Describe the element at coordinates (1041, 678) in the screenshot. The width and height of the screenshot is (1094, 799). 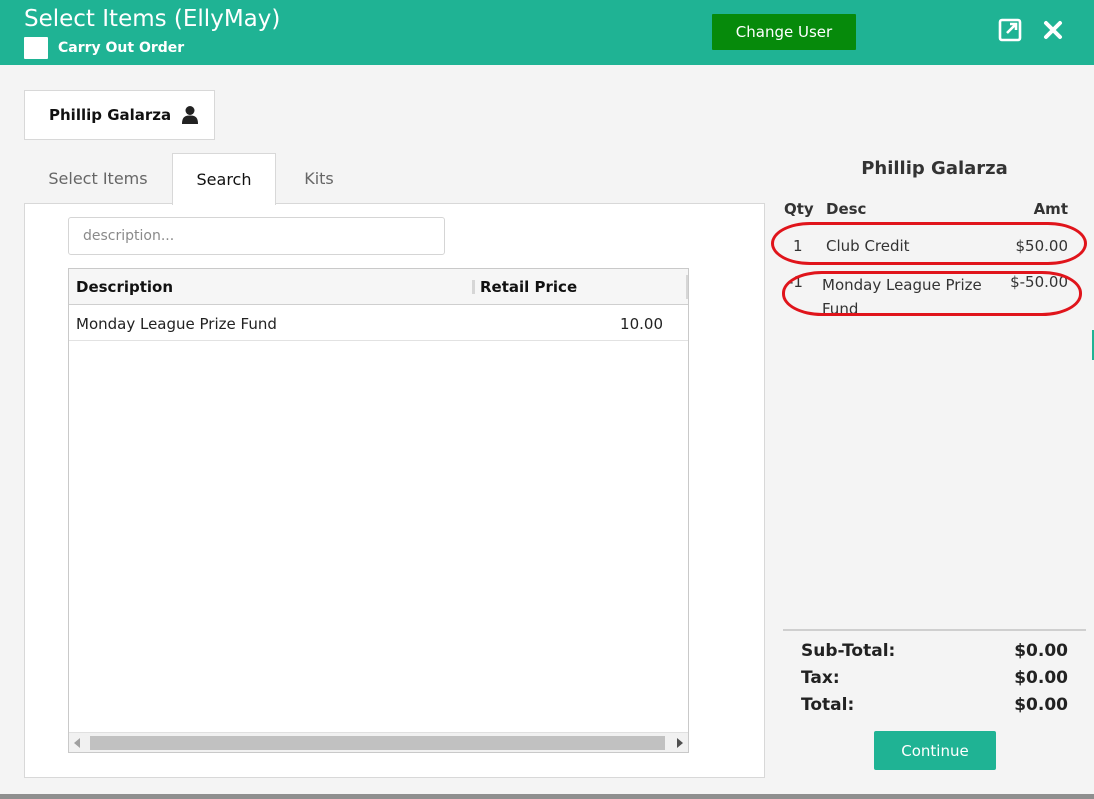
I see `tax-value: $0.00` at that location.